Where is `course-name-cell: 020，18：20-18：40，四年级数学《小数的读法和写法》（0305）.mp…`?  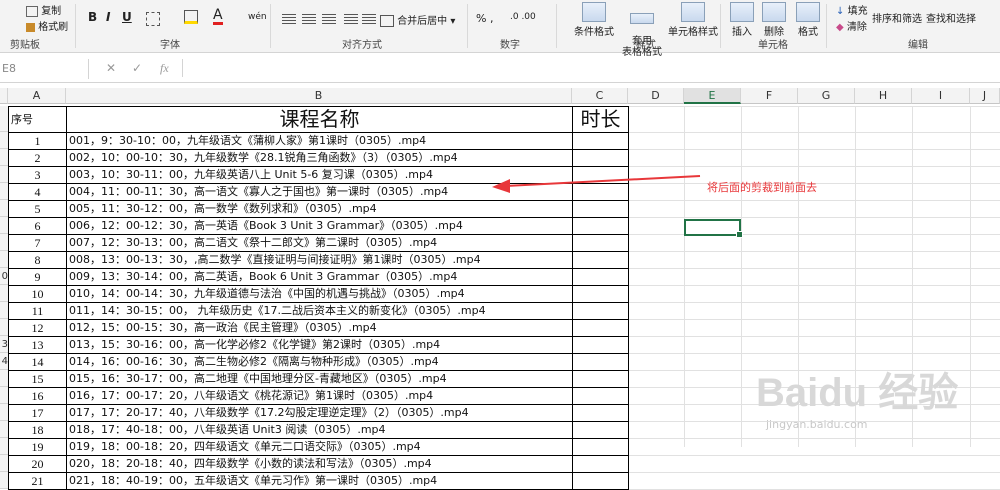
course-name-cell: 020，18：20-18：40，四年级数学《小数的读法和写法》（0305）.mp… is located at coordinates (319, 464).